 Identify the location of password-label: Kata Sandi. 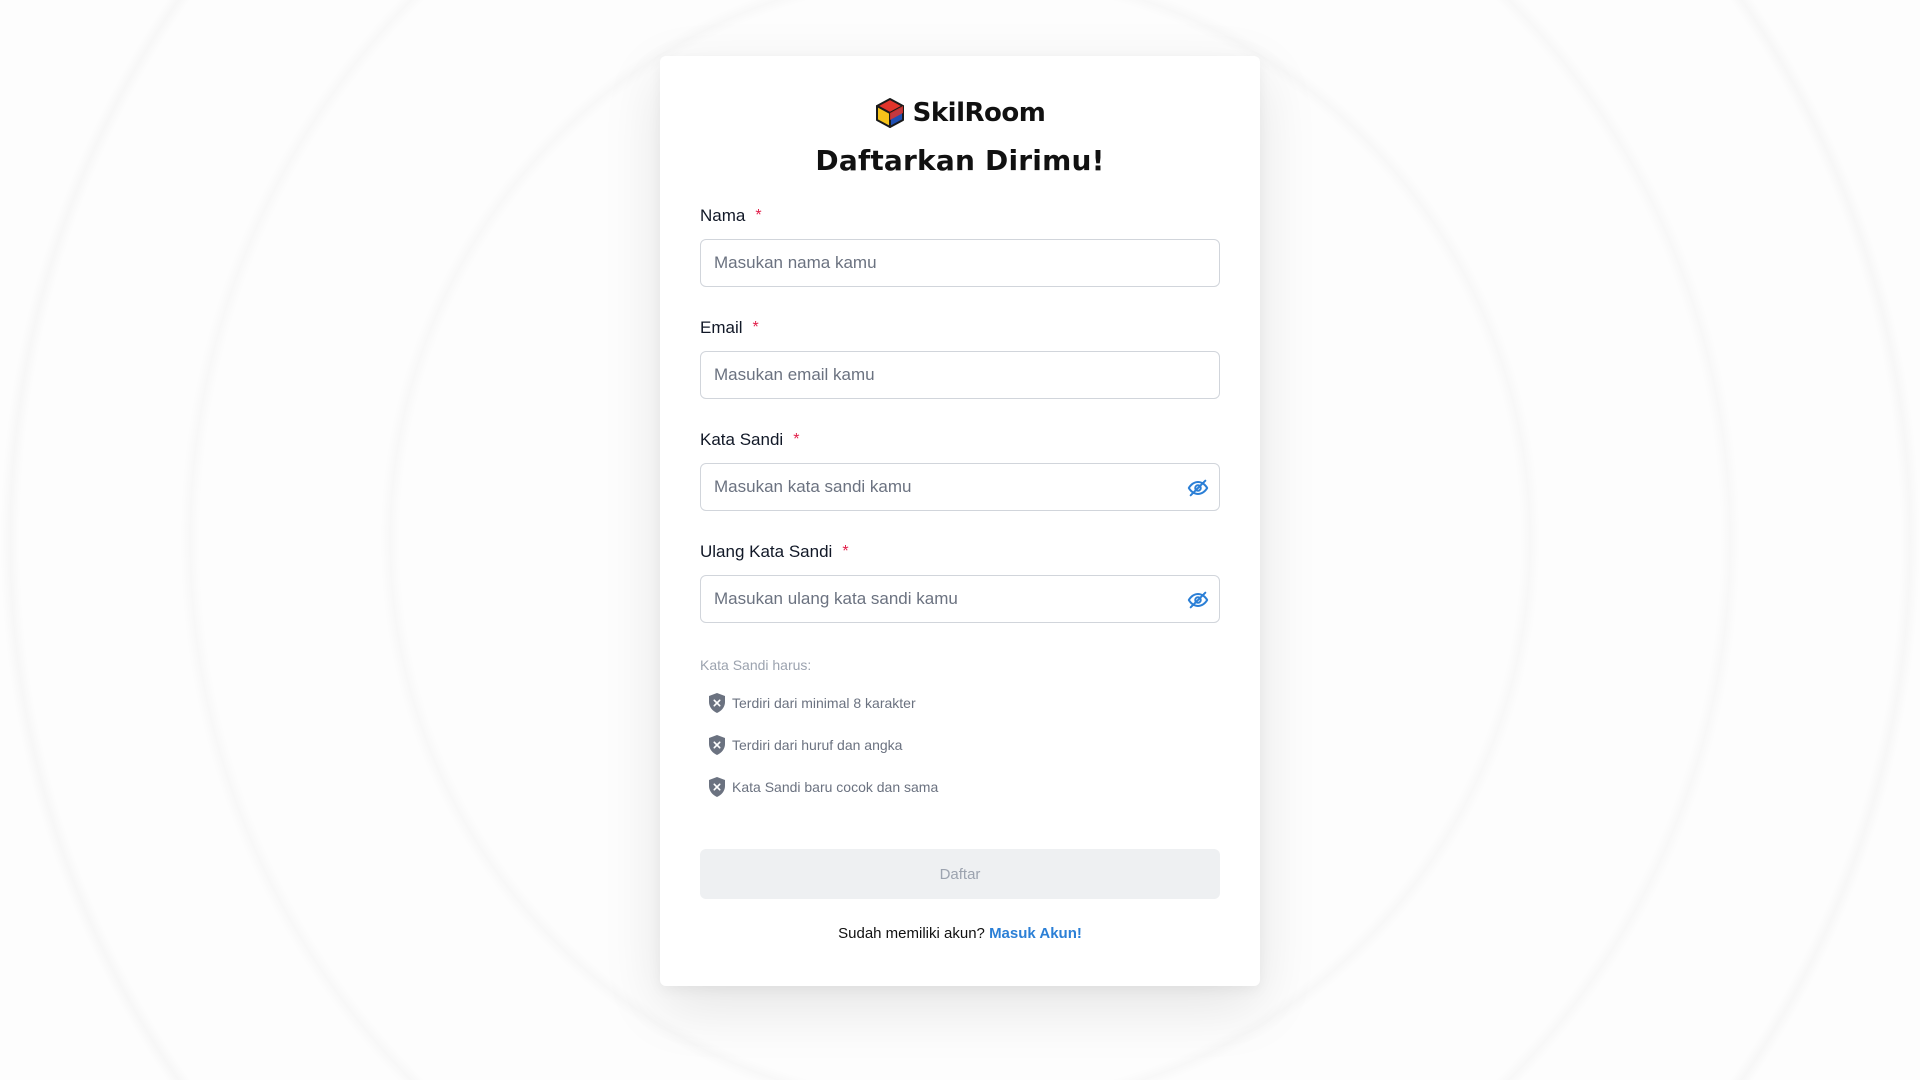
(742, 439).